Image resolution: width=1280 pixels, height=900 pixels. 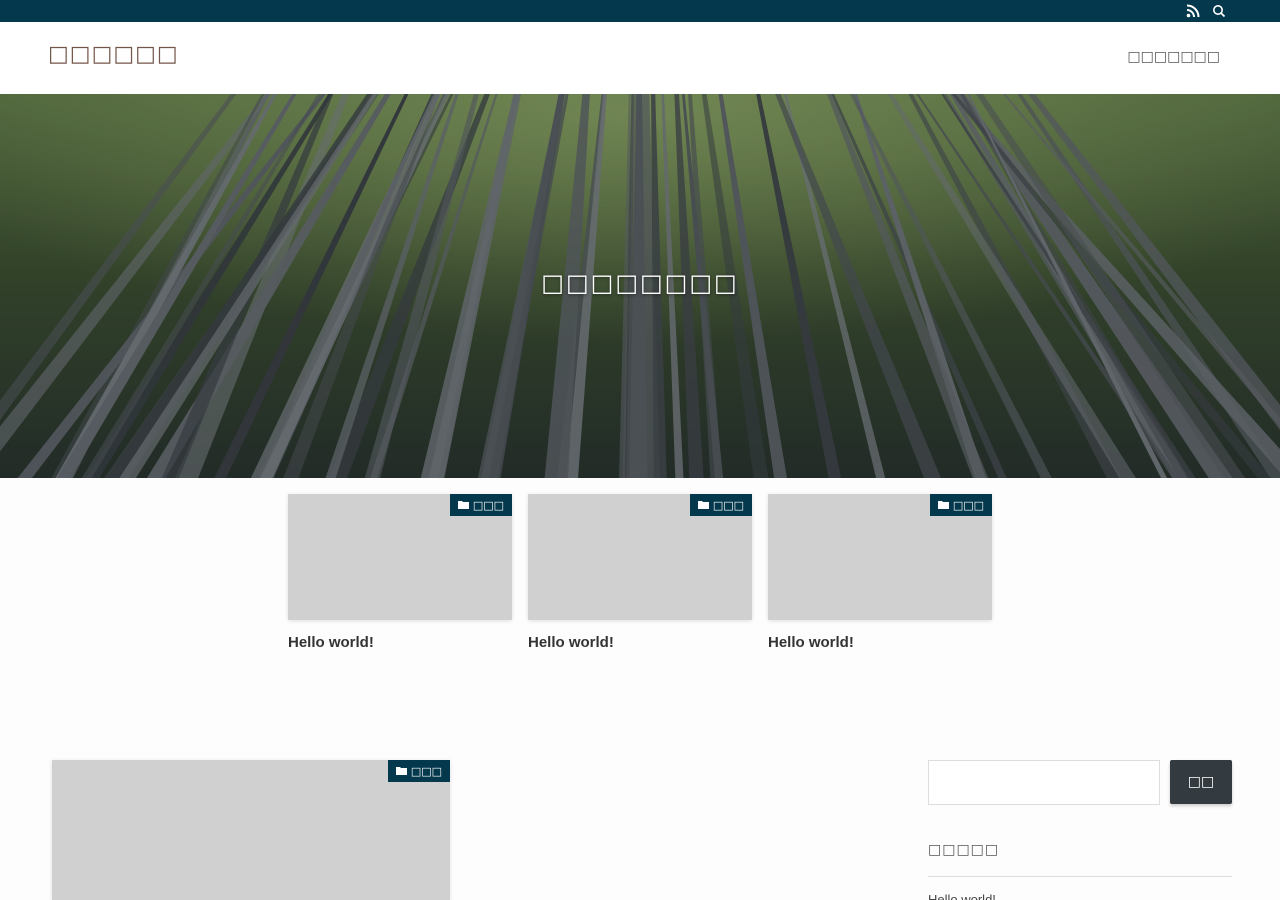 What do you see at coordinates (1201, 782) in the screenshot?
I see `search-button: □□` at bounding box center [1201, 782].